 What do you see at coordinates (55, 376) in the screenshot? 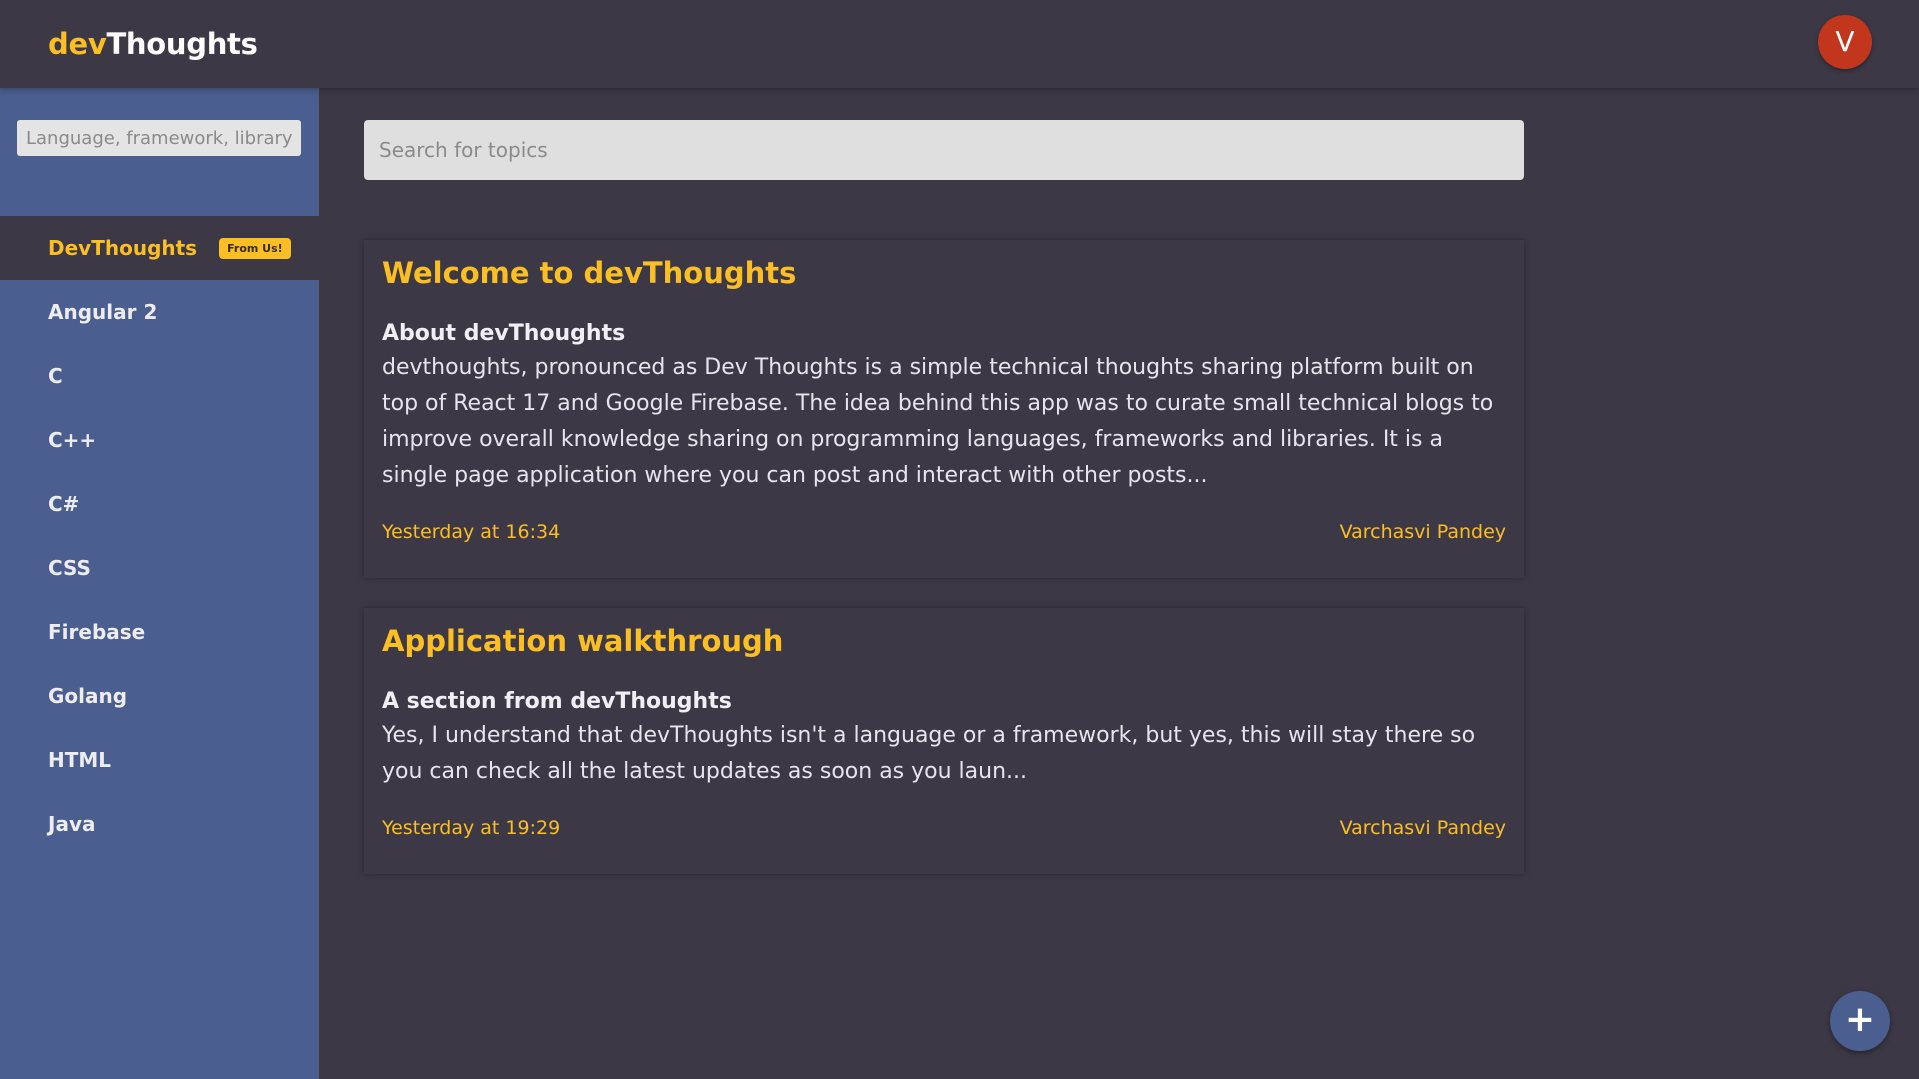
I see `sidebar-item-label: C` at bounding box center [55, 376].